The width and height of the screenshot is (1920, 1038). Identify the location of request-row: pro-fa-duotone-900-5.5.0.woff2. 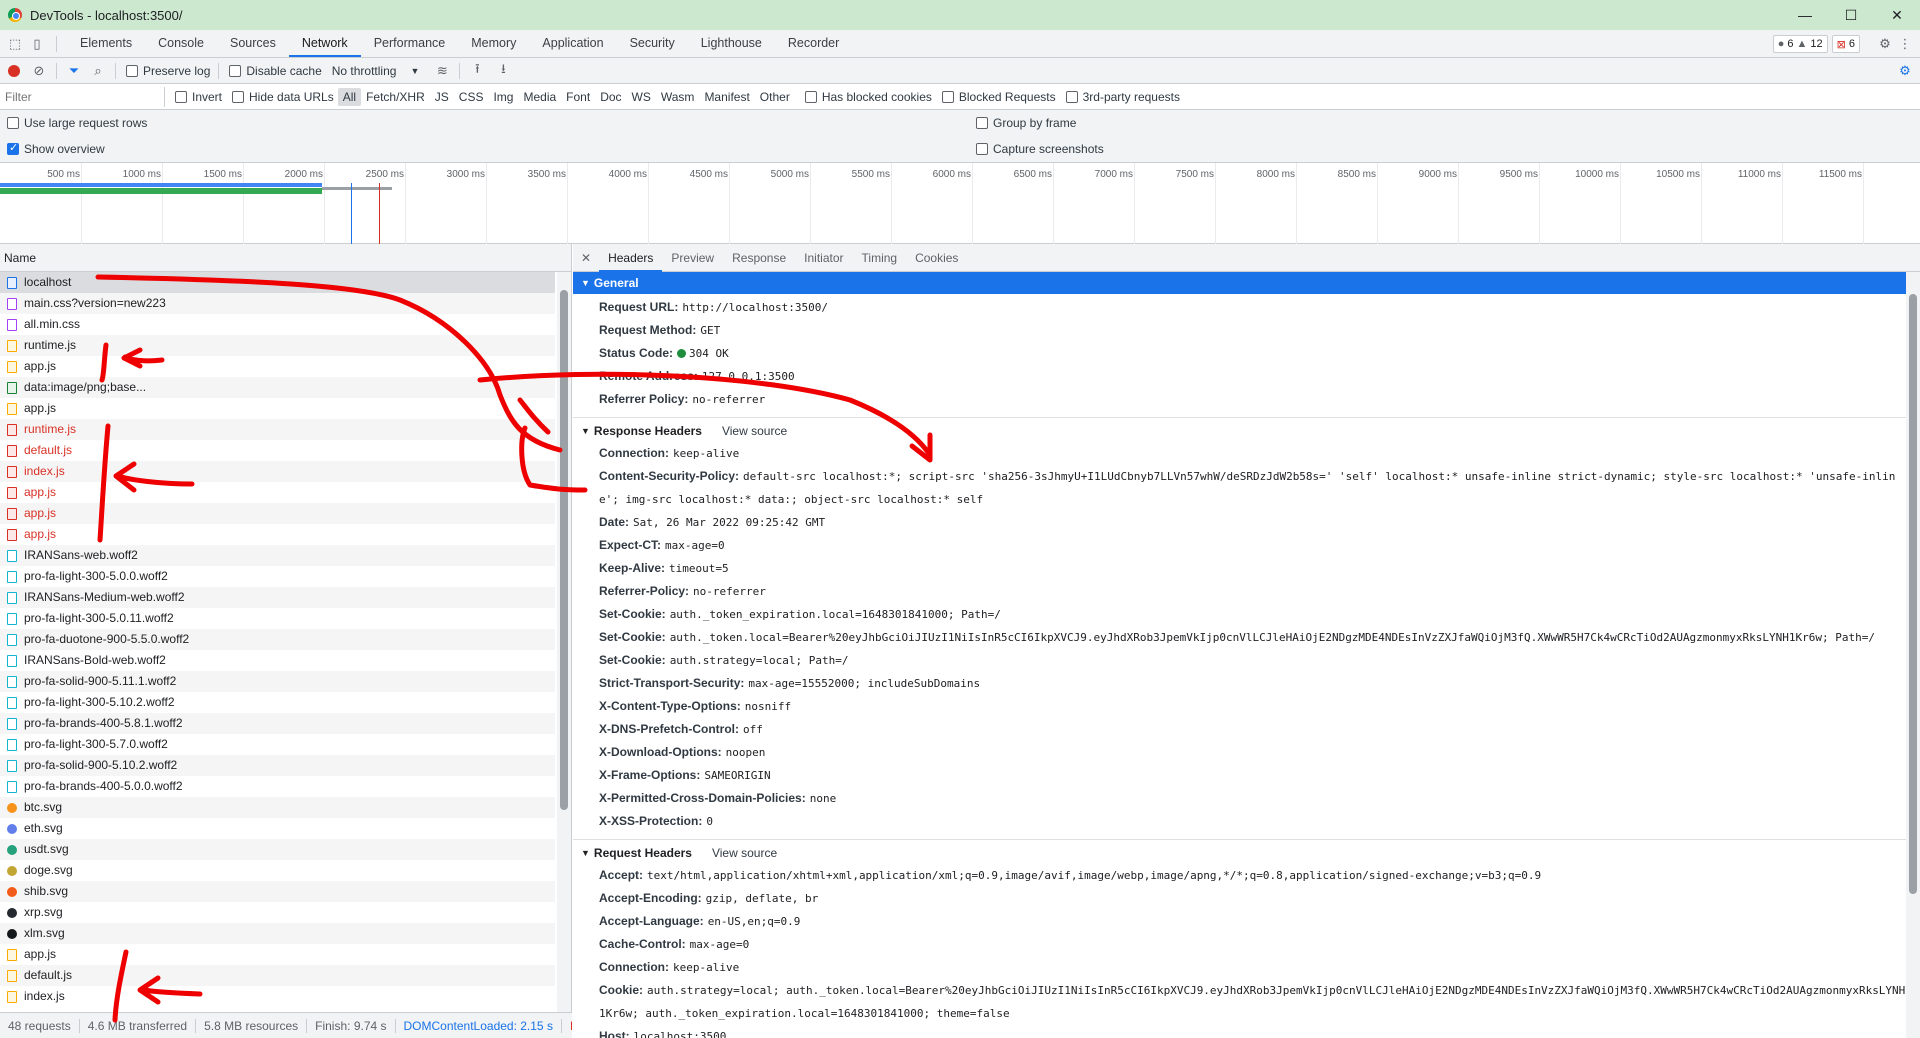
(277, 639).